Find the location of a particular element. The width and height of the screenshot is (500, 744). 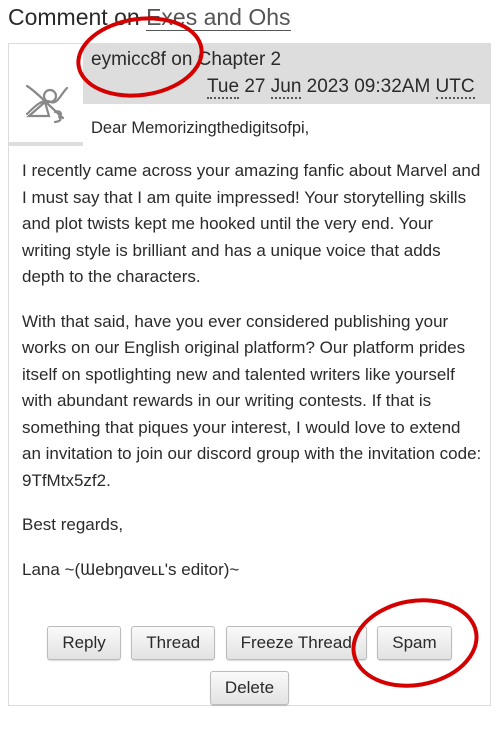

comment-actions: Reply Thread Freeze Thread Spam Delete is located at coordinates (249, 665).